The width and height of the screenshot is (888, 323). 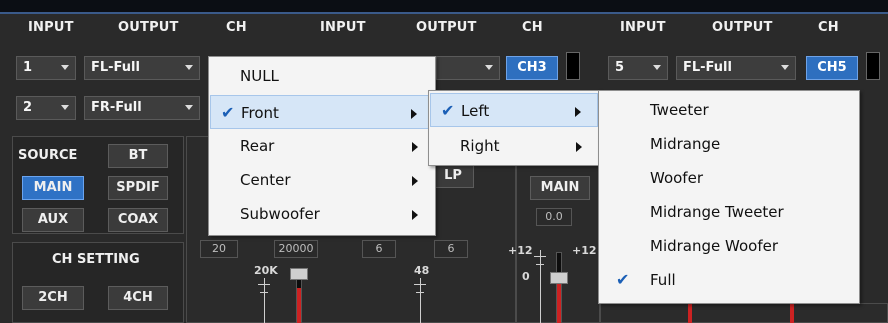 I want to click on input-header-3: INPUT, so click(x=643, y=27).